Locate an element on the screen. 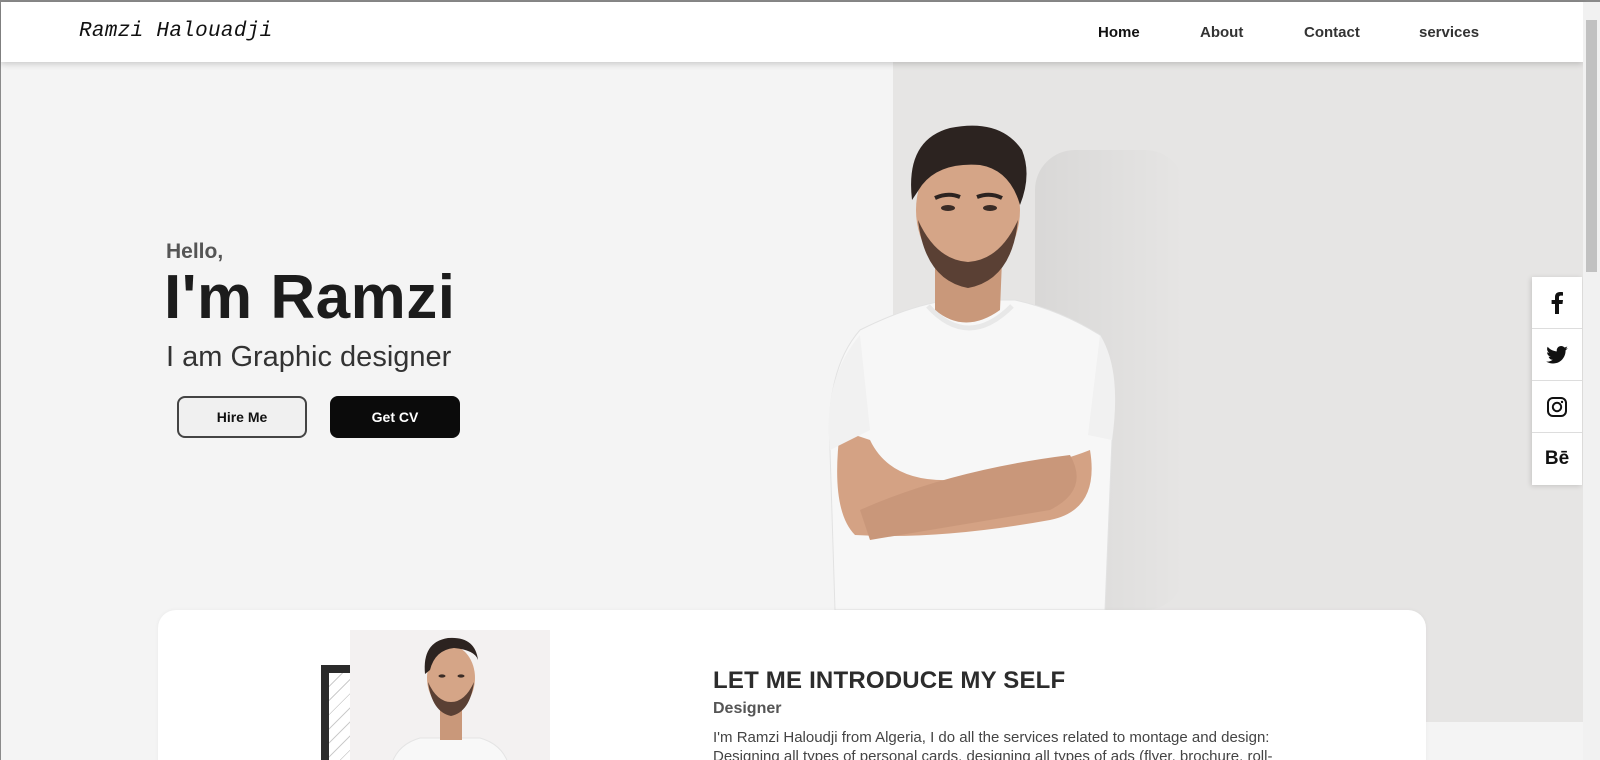 The height and width of the screenshot is (760, 1600). twitter-icon is located at coordinates (1557, 354).